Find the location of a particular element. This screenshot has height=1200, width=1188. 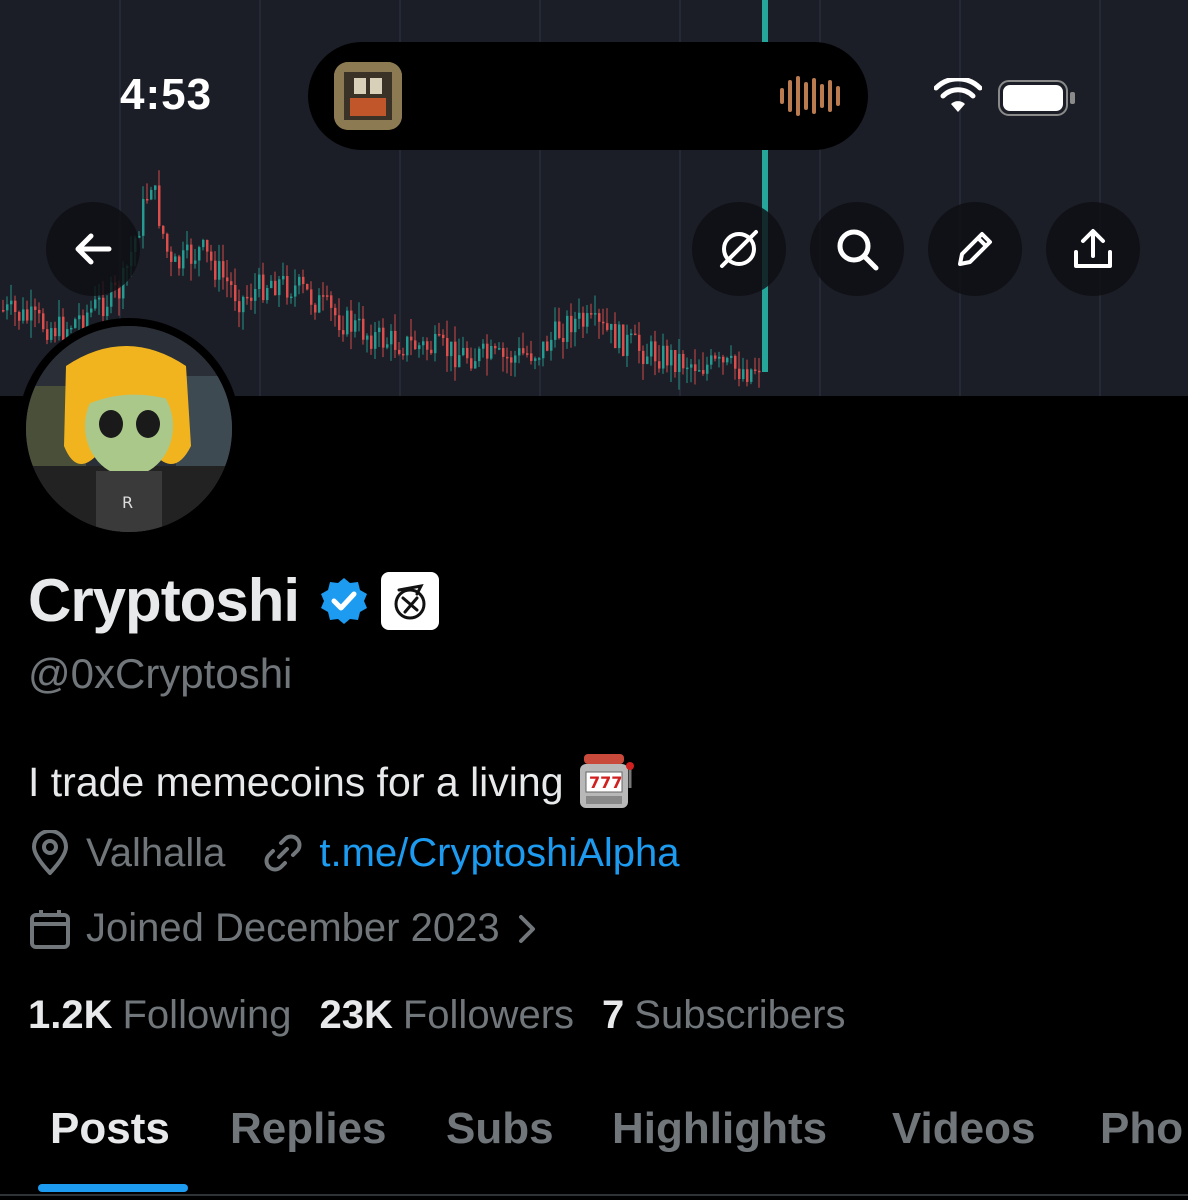

edit-button is located at coordinates (975, 249).